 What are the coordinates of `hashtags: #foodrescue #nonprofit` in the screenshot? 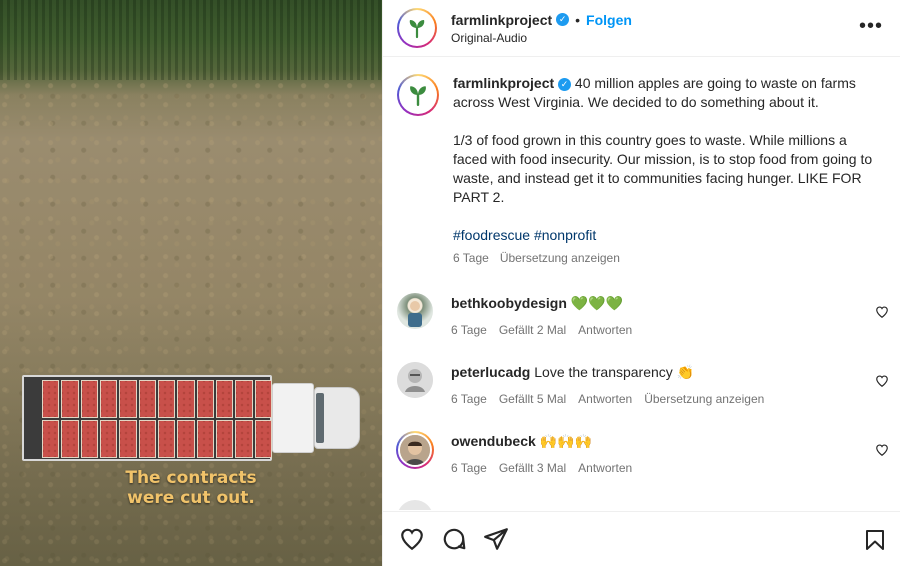 It's located at (668, 235).